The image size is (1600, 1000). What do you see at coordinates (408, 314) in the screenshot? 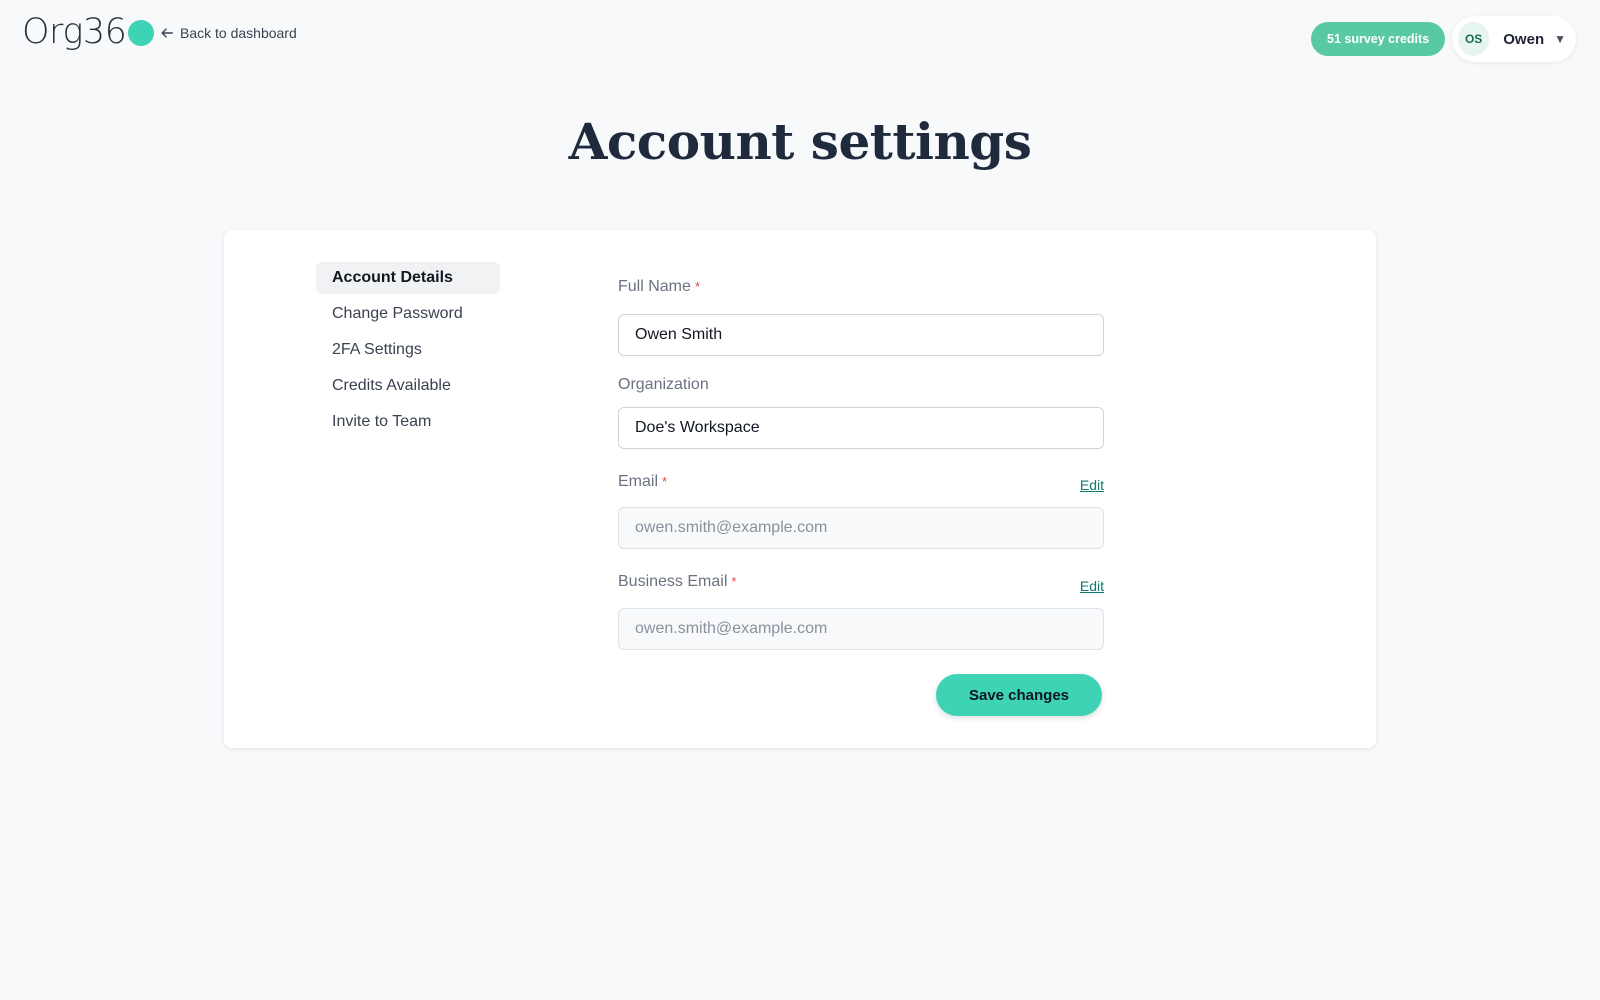
I see `nav-item-change-password: Change Password` at bounding box center [408, 314].